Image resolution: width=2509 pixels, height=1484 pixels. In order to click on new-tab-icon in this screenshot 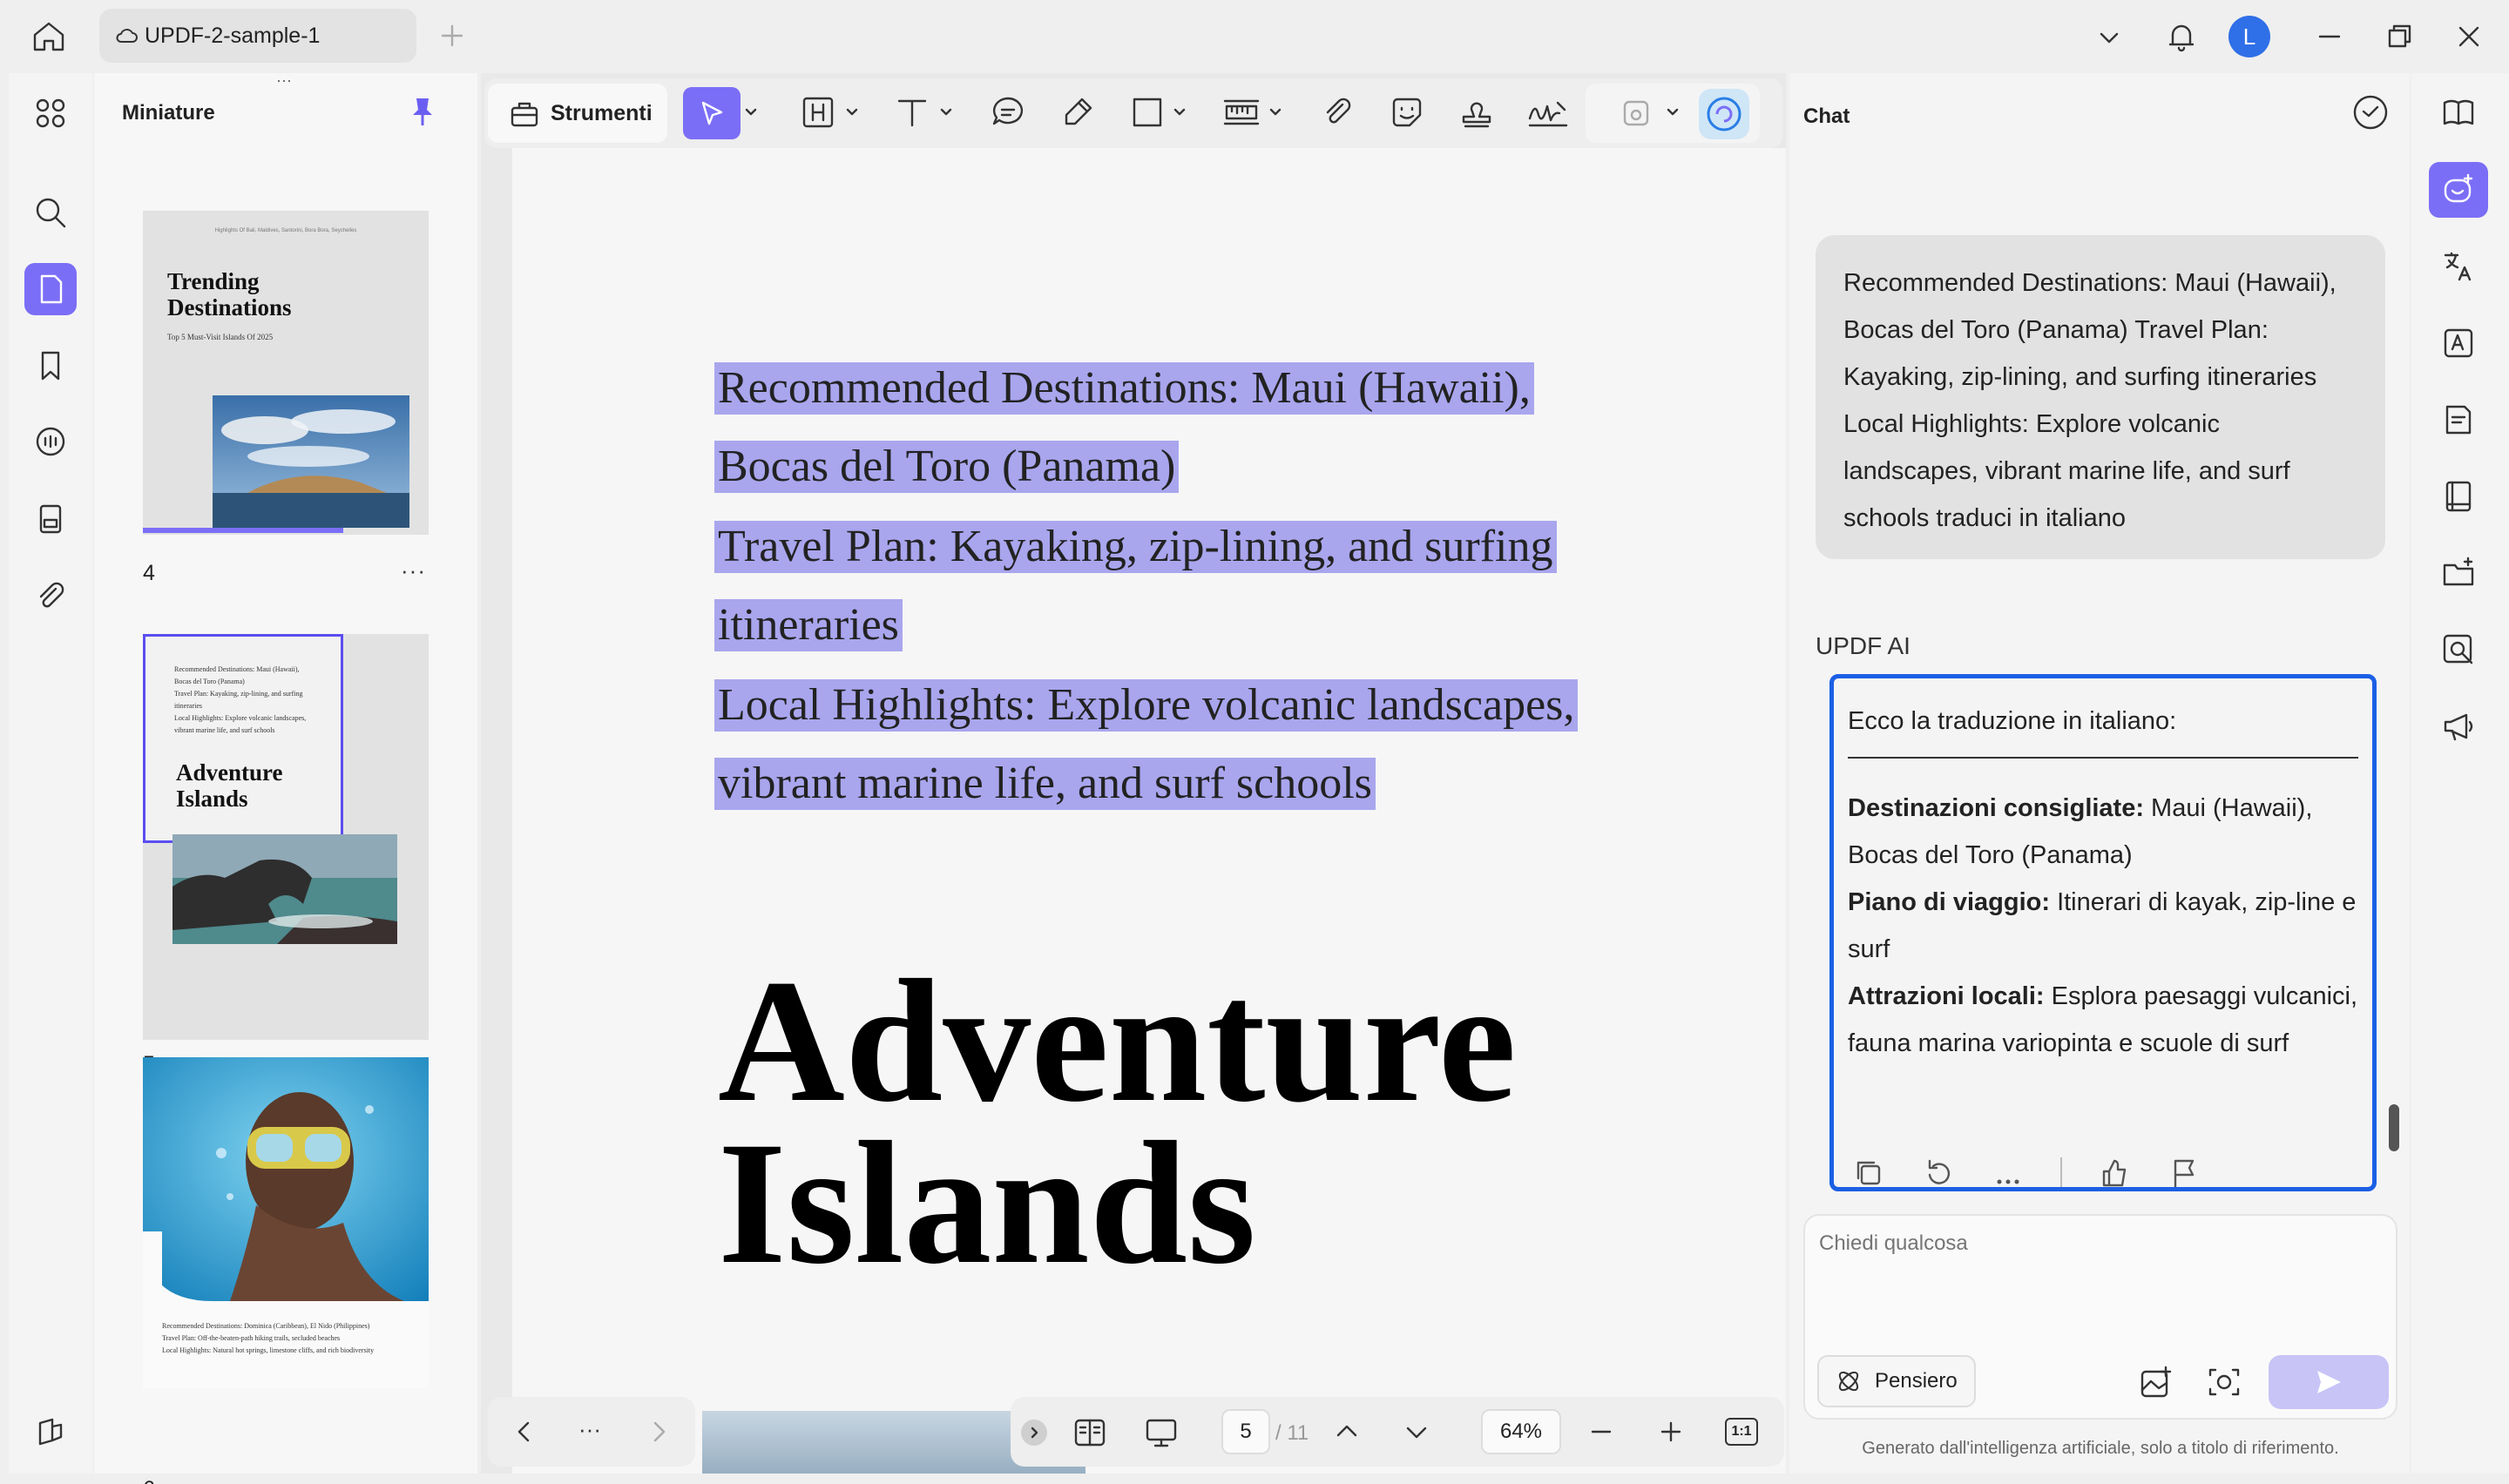, I will do `click(452, 36)`.